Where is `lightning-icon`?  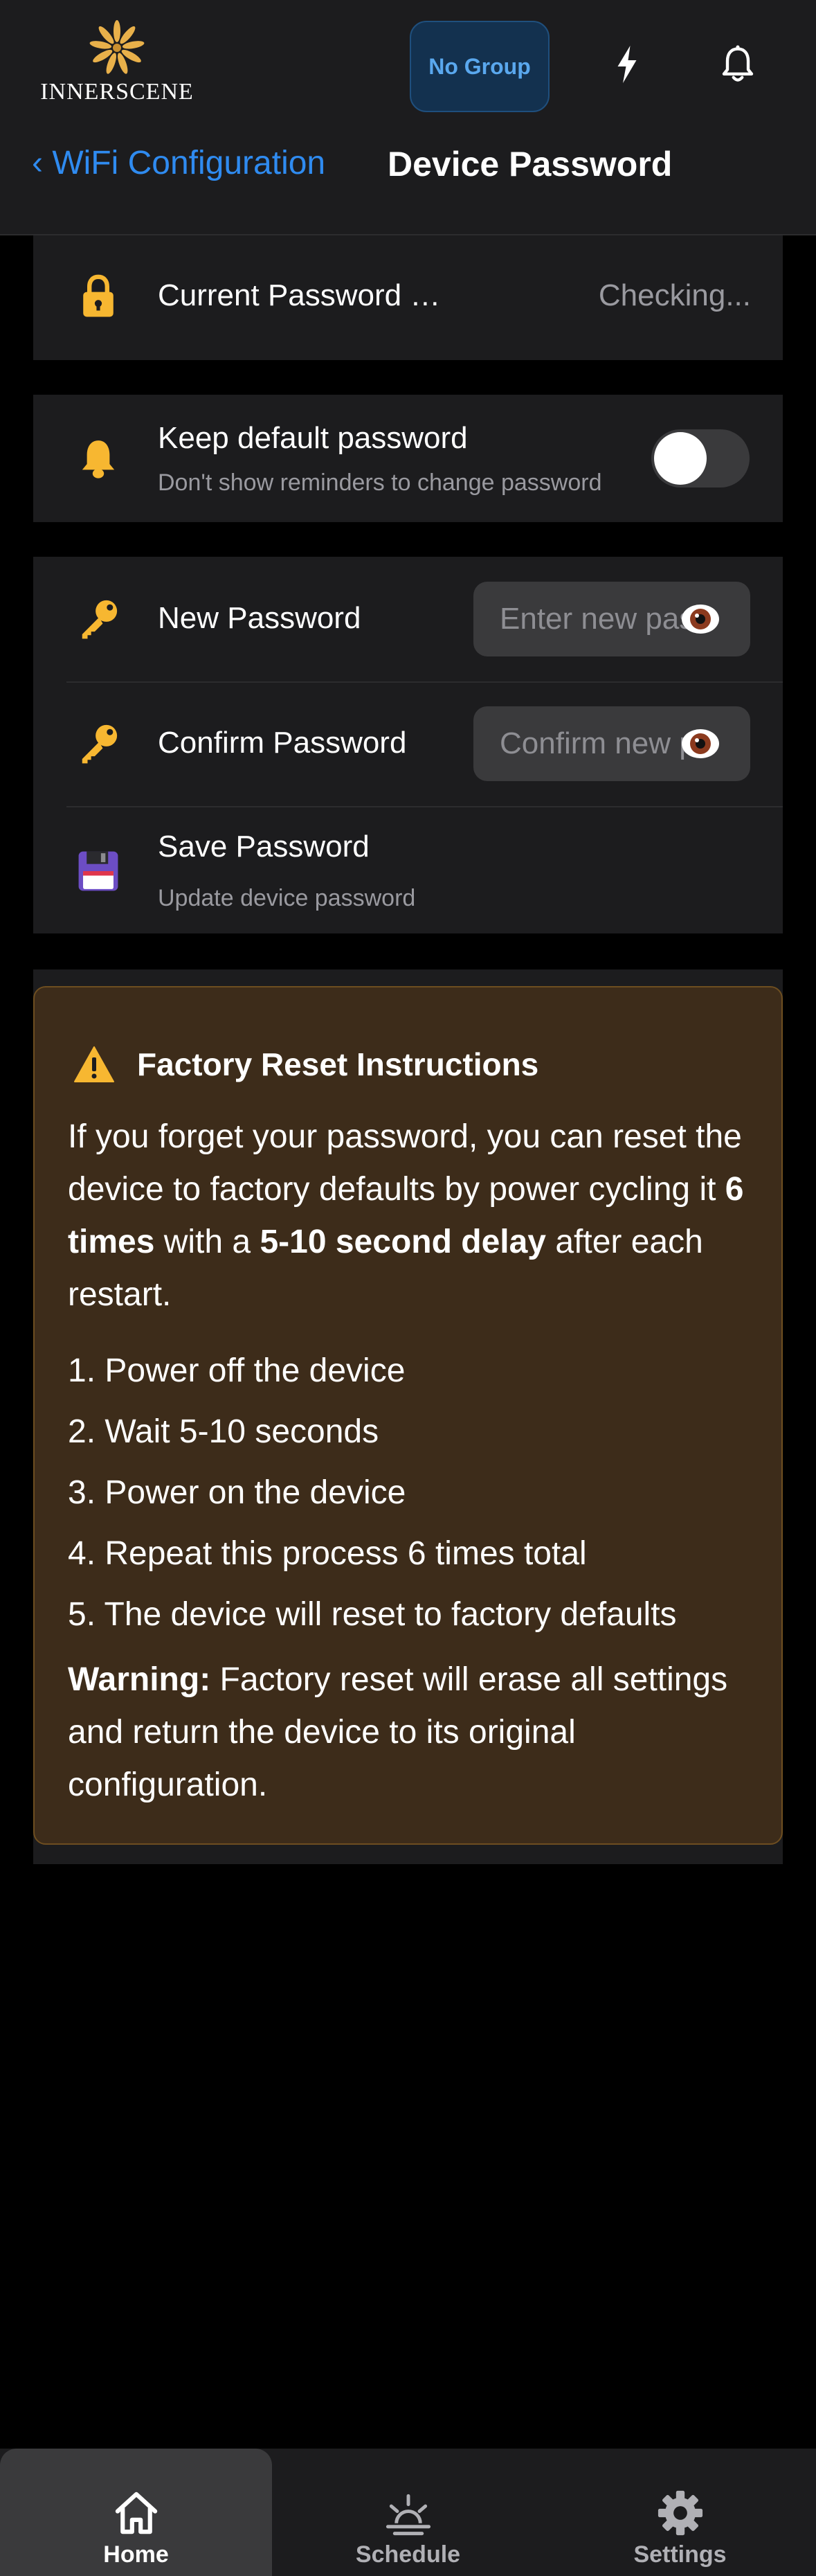 lightning-icon is located at coordinates (627, 64).